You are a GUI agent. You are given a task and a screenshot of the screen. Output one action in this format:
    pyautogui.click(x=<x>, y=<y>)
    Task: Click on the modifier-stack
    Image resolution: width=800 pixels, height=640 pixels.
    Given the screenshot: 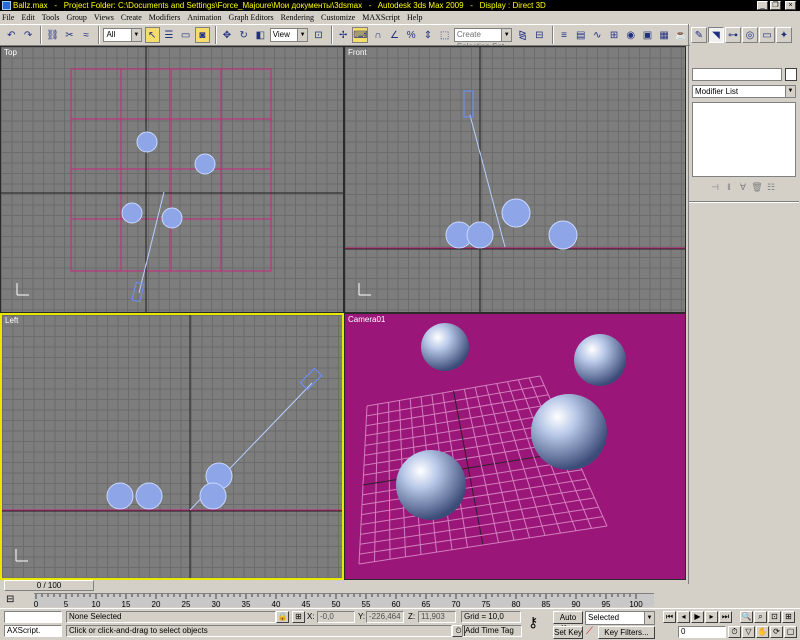 What is the action you would take?
    pyautogui.click(x=744, y=139)
    